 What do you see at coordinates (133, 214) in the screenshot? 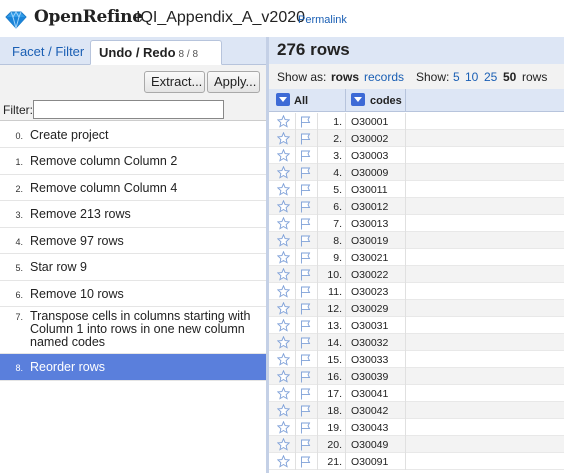
I see `history-item: 3. Remove 213 rows` at bounding box center [133, 214].